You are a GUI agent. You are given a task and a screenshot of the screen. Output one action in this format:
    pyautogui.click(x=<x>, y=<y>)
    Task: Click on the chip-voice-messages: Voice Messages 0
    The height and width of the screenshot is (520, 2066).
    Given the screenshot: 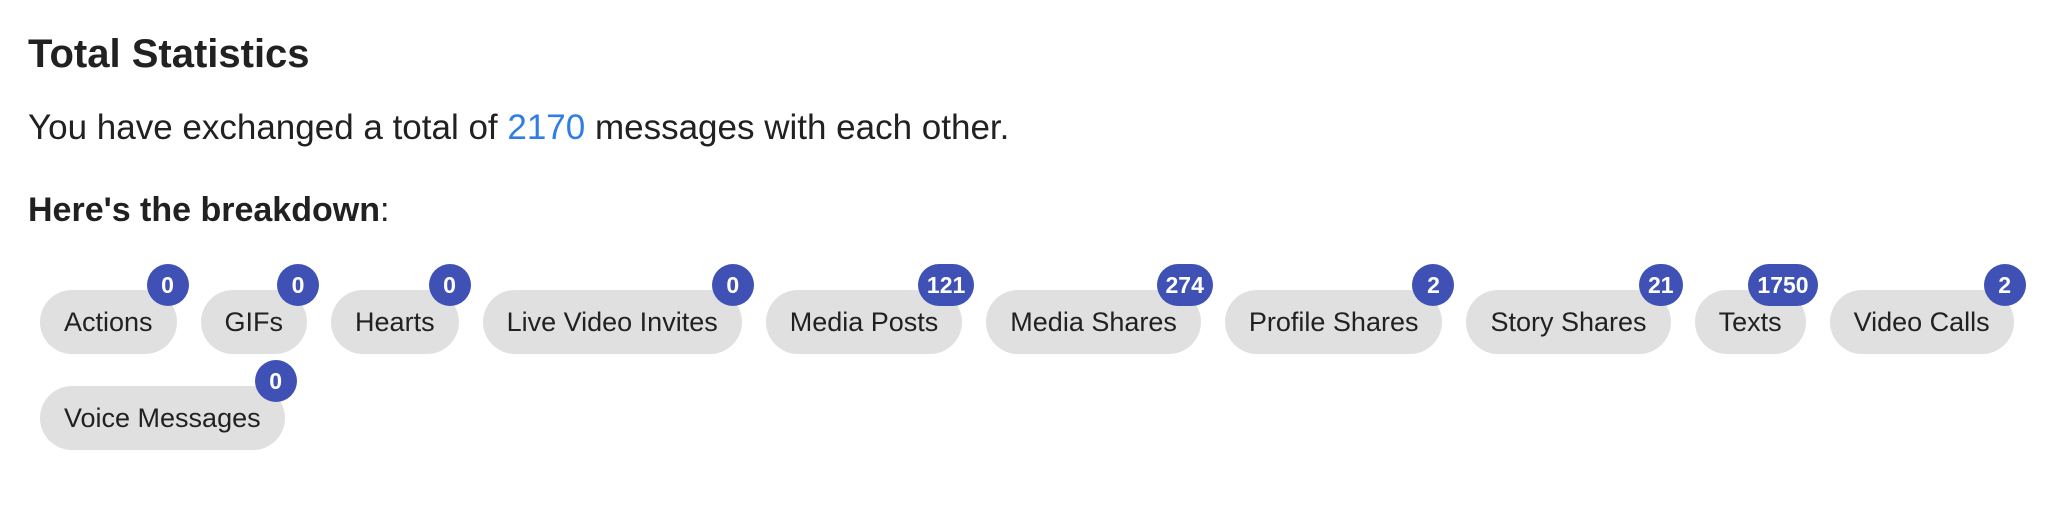 What is the action you would take?
    pyautogui.click(x=168, y=405)
    